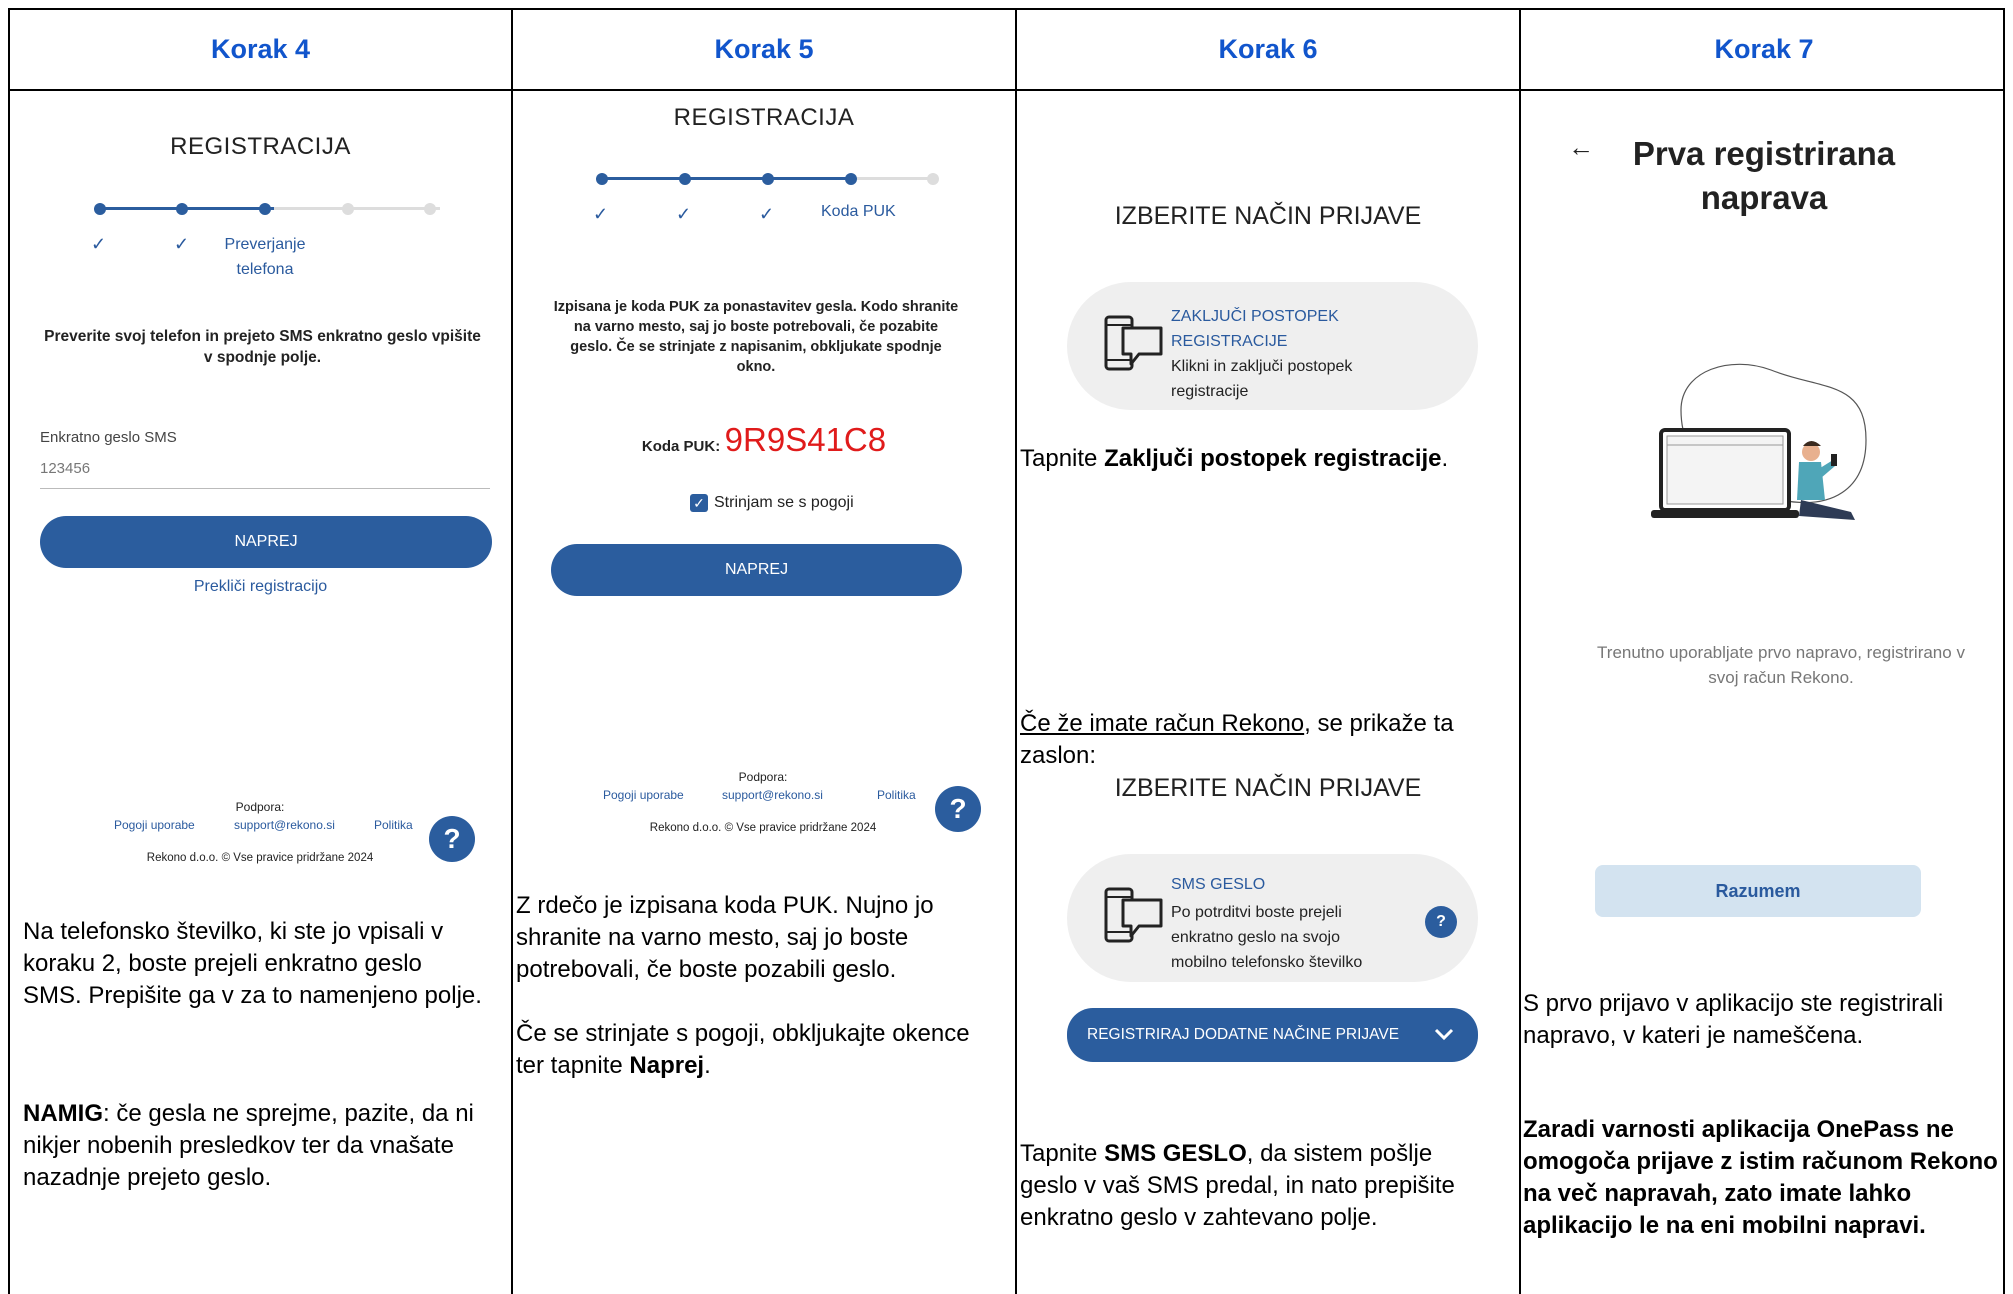 The image size is (2013, 1294). I want to click on current-step-label: Preverjanje telefona, so click(265, 257).